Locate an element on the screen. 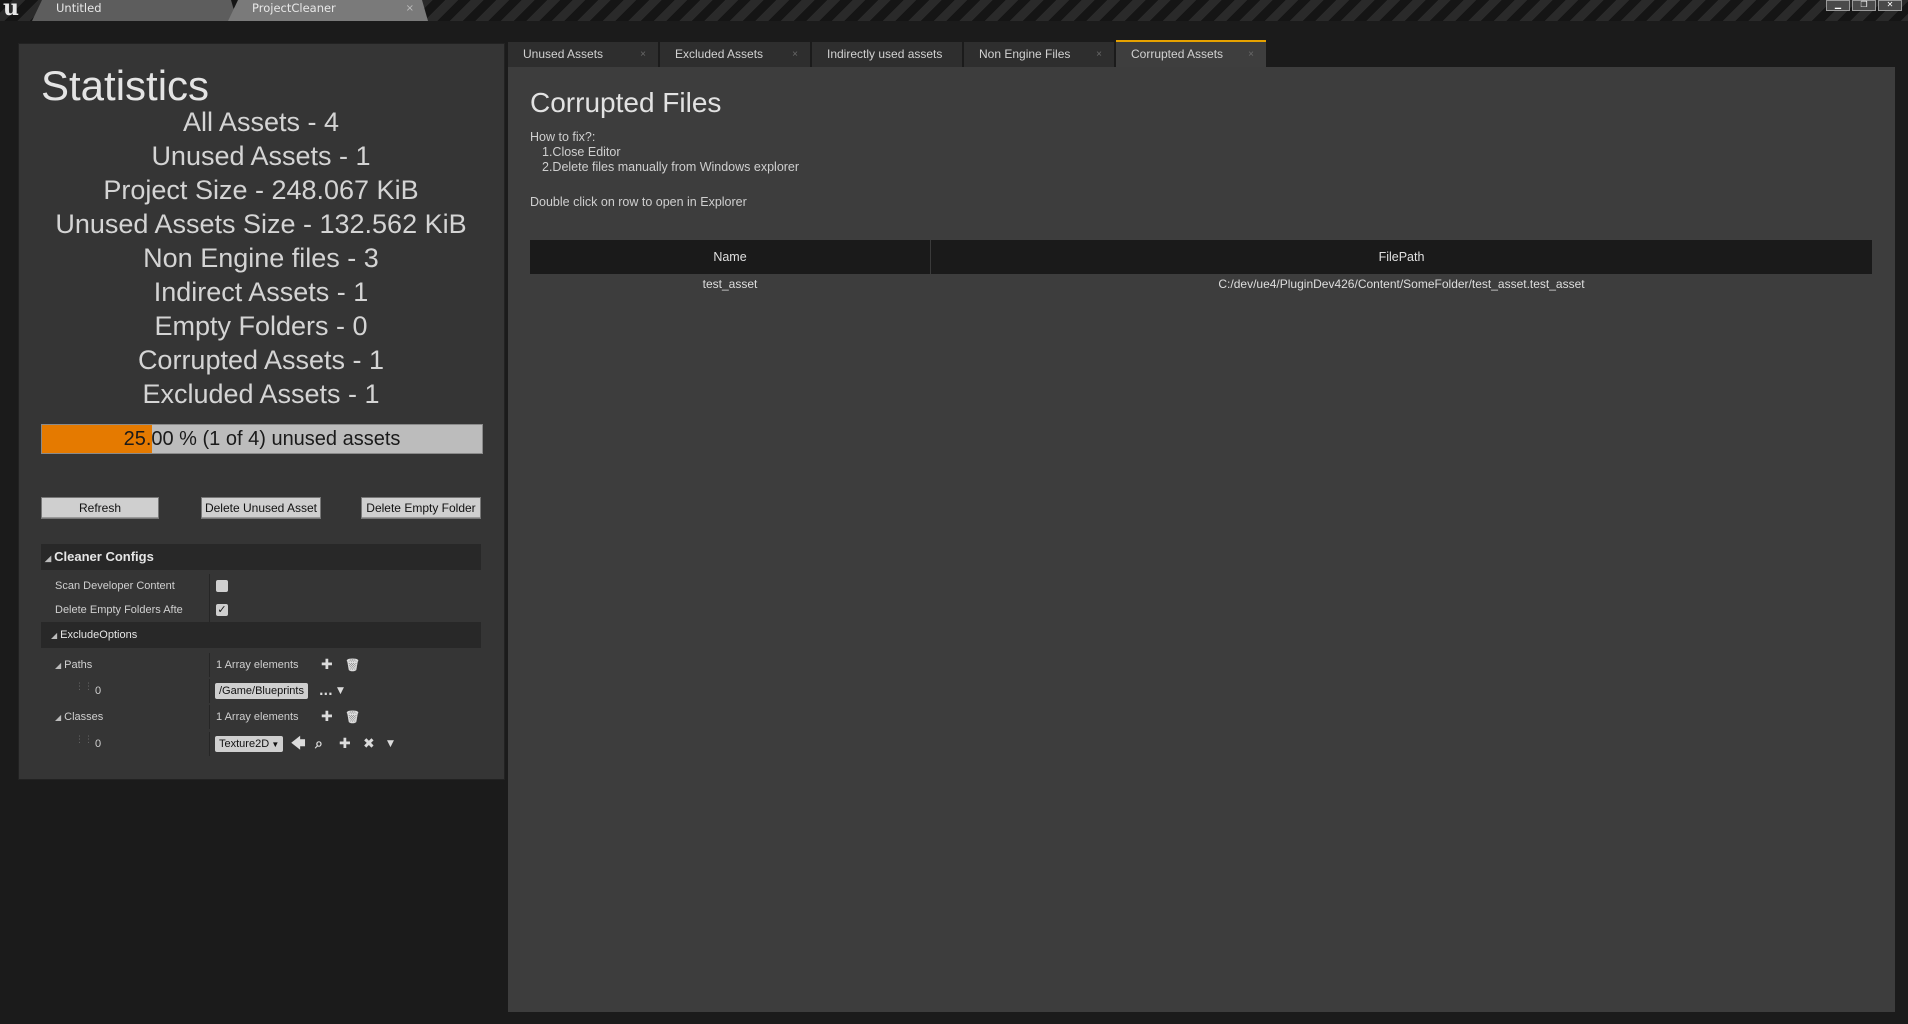  minimize-icon: ▁ is located at coordinates (1838, 5).